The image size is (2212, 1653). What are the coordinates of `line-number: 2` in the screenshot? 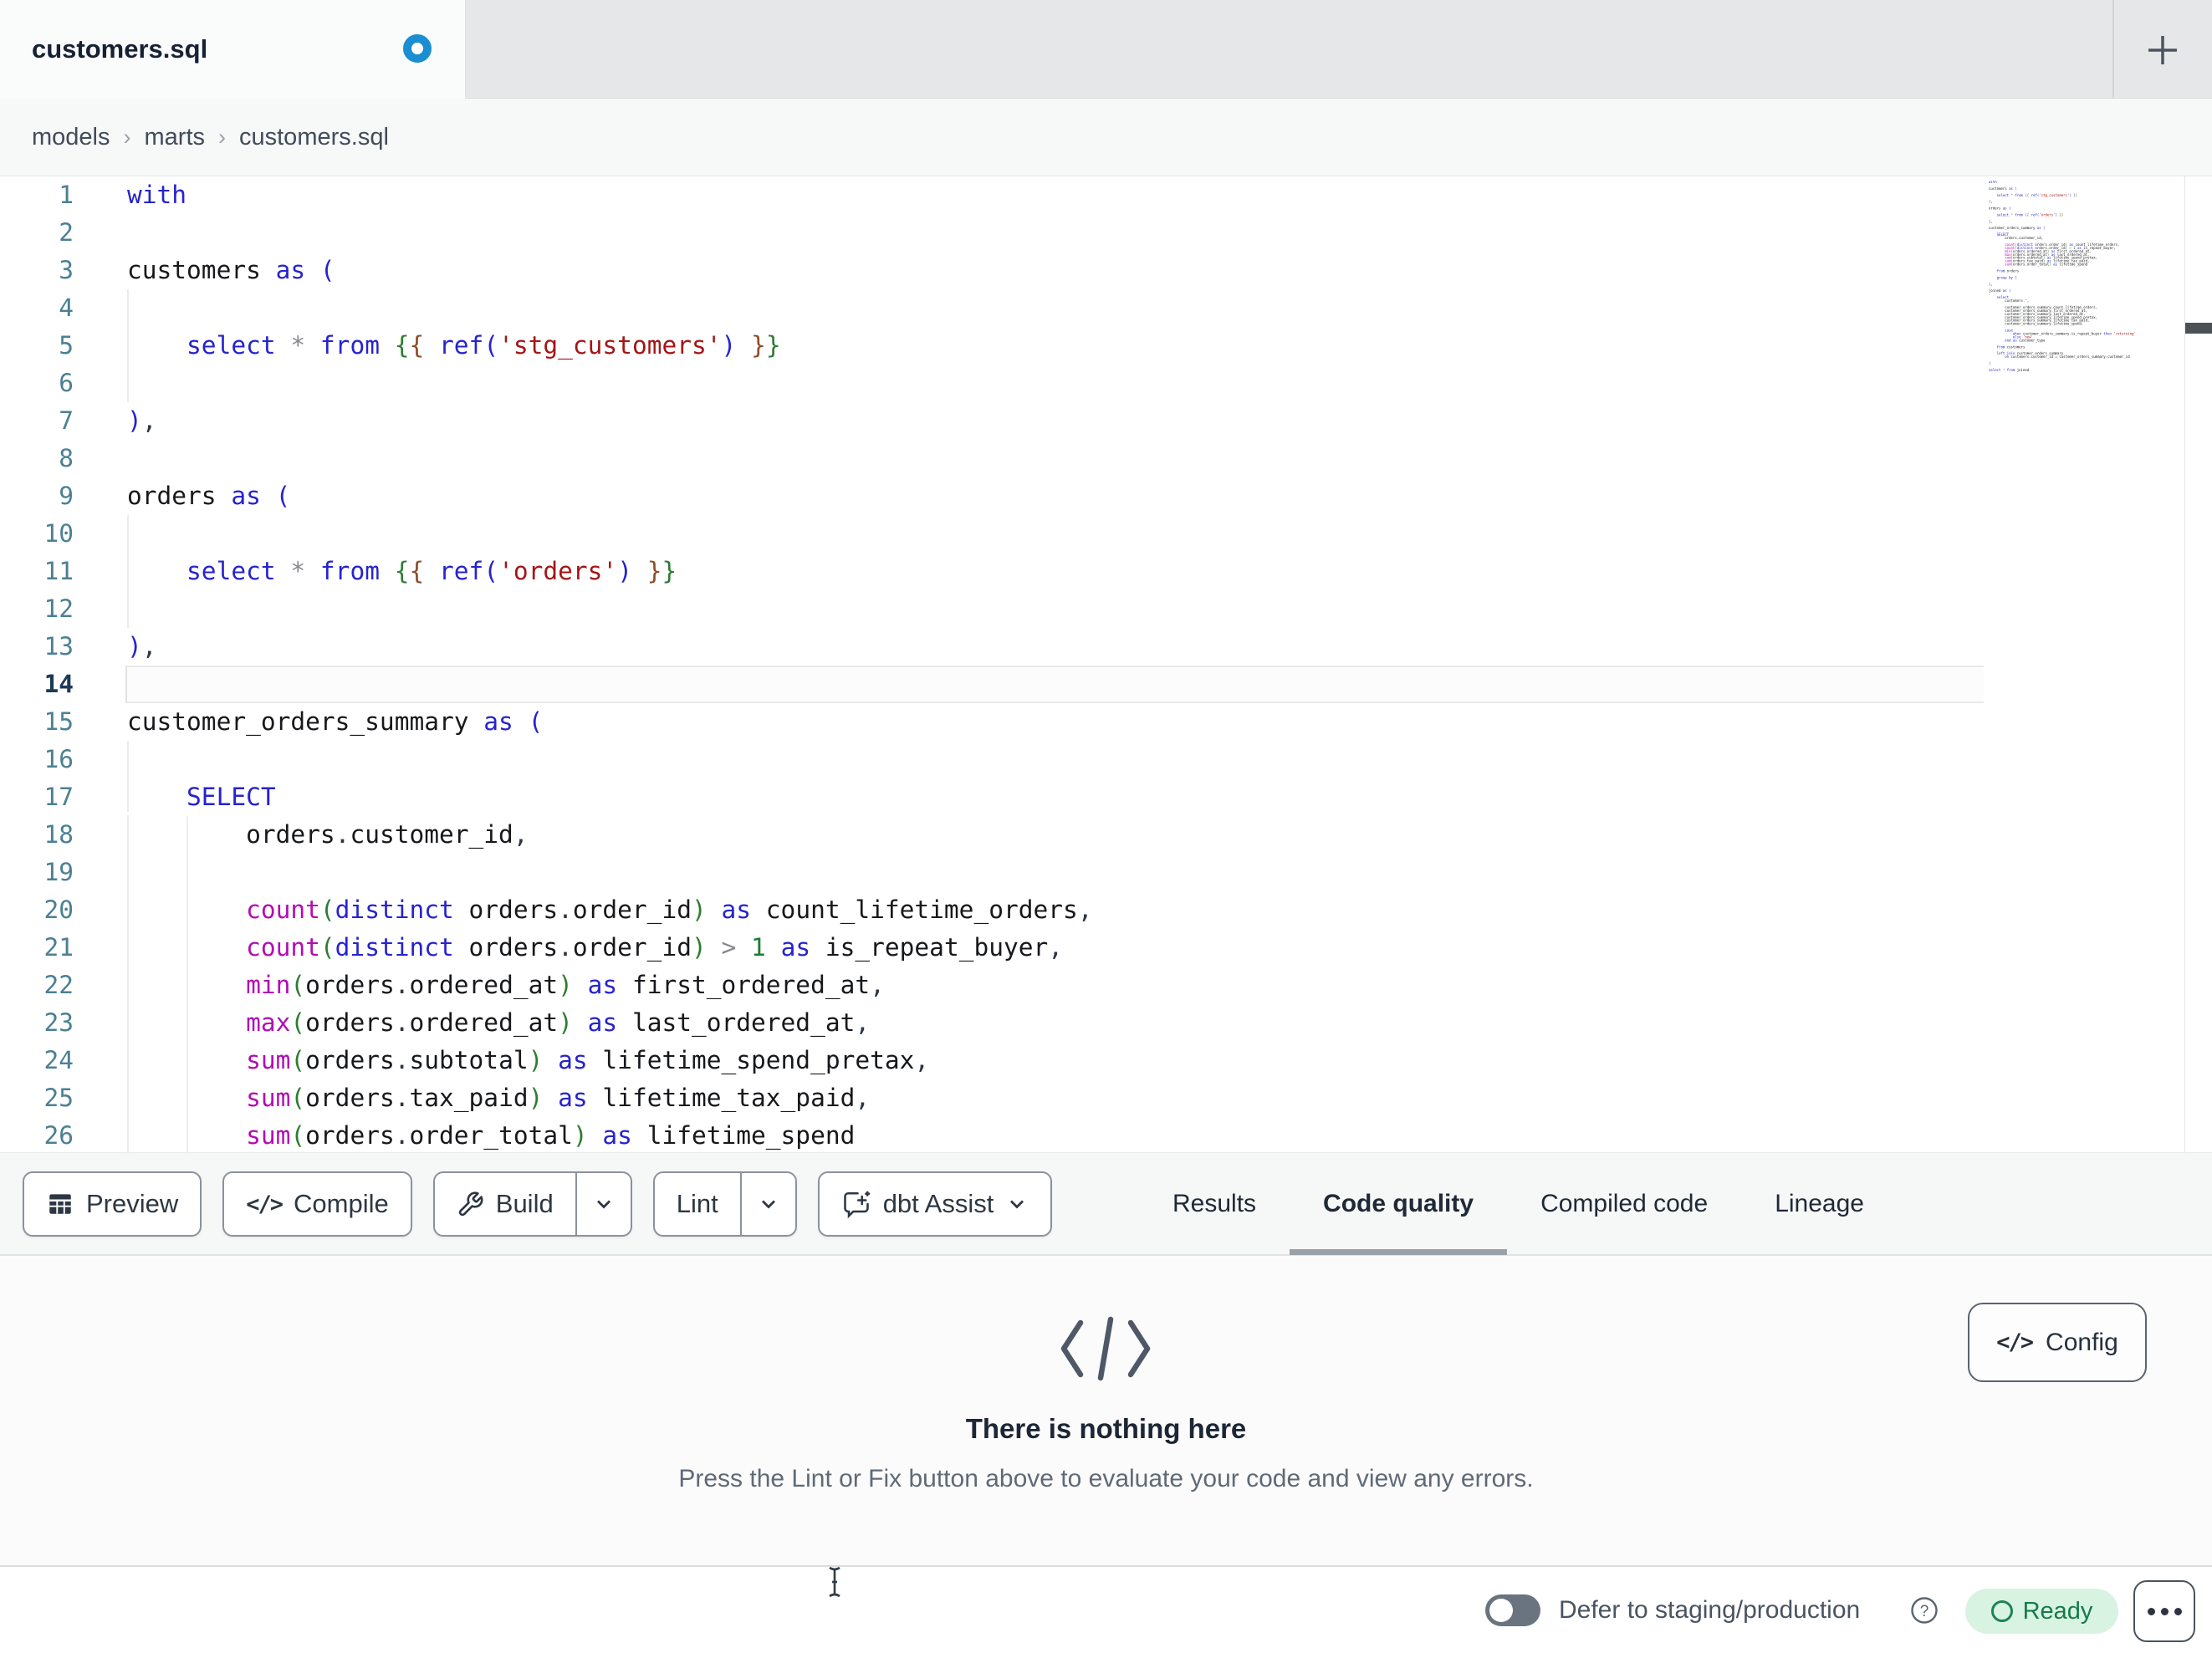 It's located at (37, 233).